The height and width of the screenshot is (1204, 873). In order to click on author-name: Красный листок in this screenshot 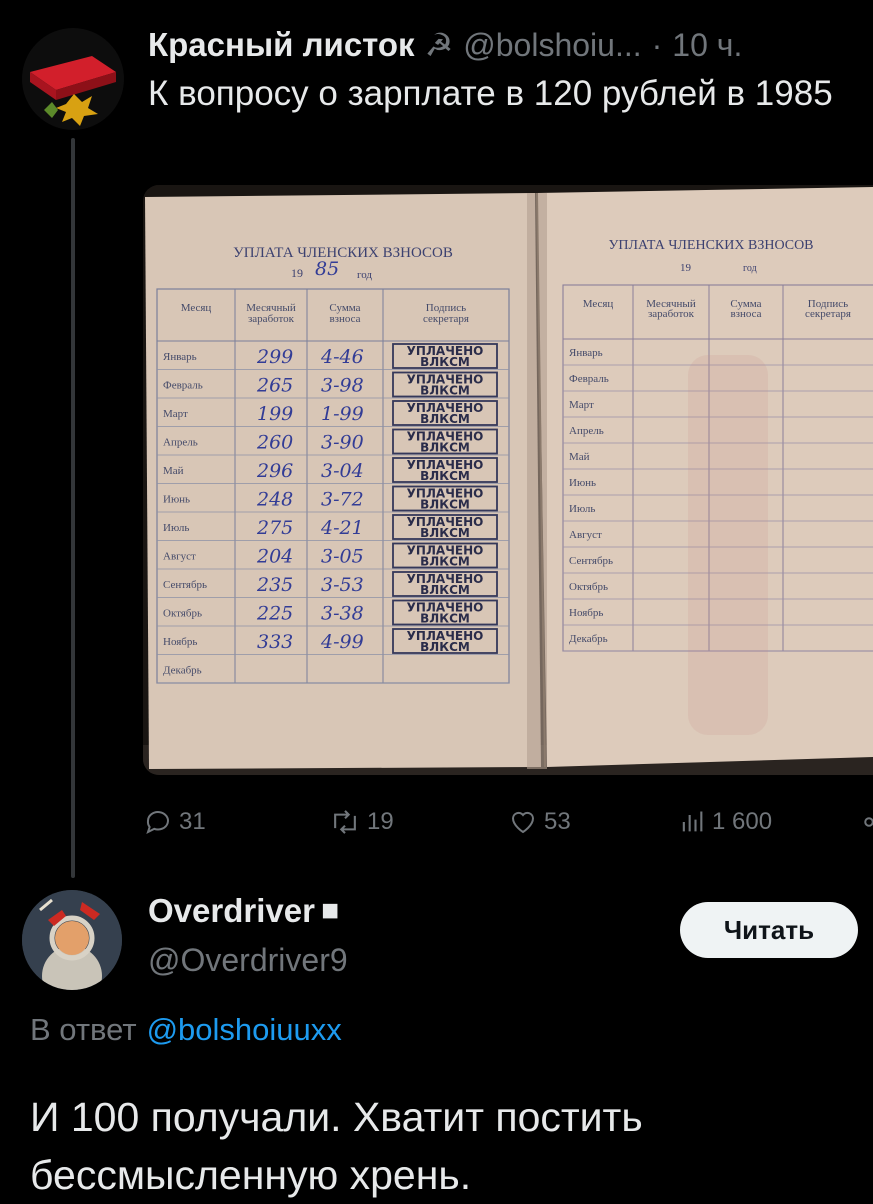, I will do `click(281, 45)`.